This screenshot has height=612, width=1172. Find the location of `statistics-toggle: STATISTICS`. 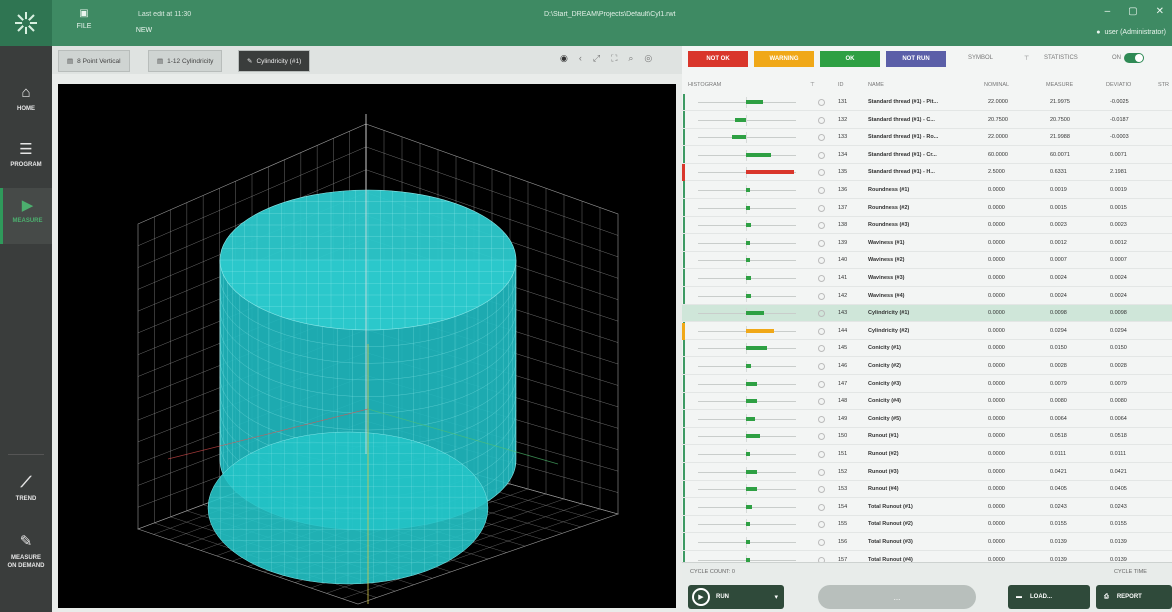

statistics-toggle: STATISTICS is located at coordinates (1061, 58).